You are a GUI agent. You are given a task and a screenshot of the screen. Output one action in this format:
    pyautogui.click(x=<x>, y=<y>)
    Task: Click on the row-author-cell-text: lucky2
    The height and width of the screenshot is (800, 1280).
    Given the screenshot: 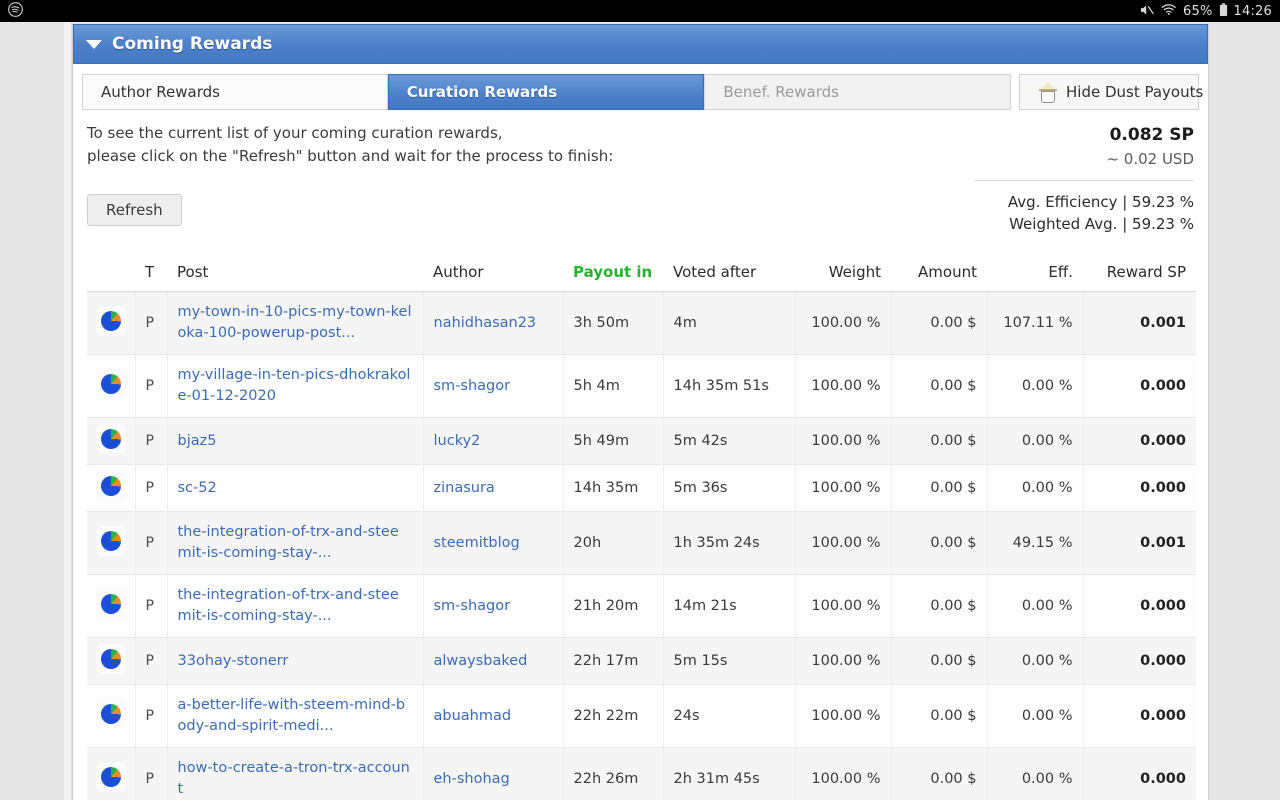 What is the action you would take?
    pyautogui.click(x=457, y=440)
    